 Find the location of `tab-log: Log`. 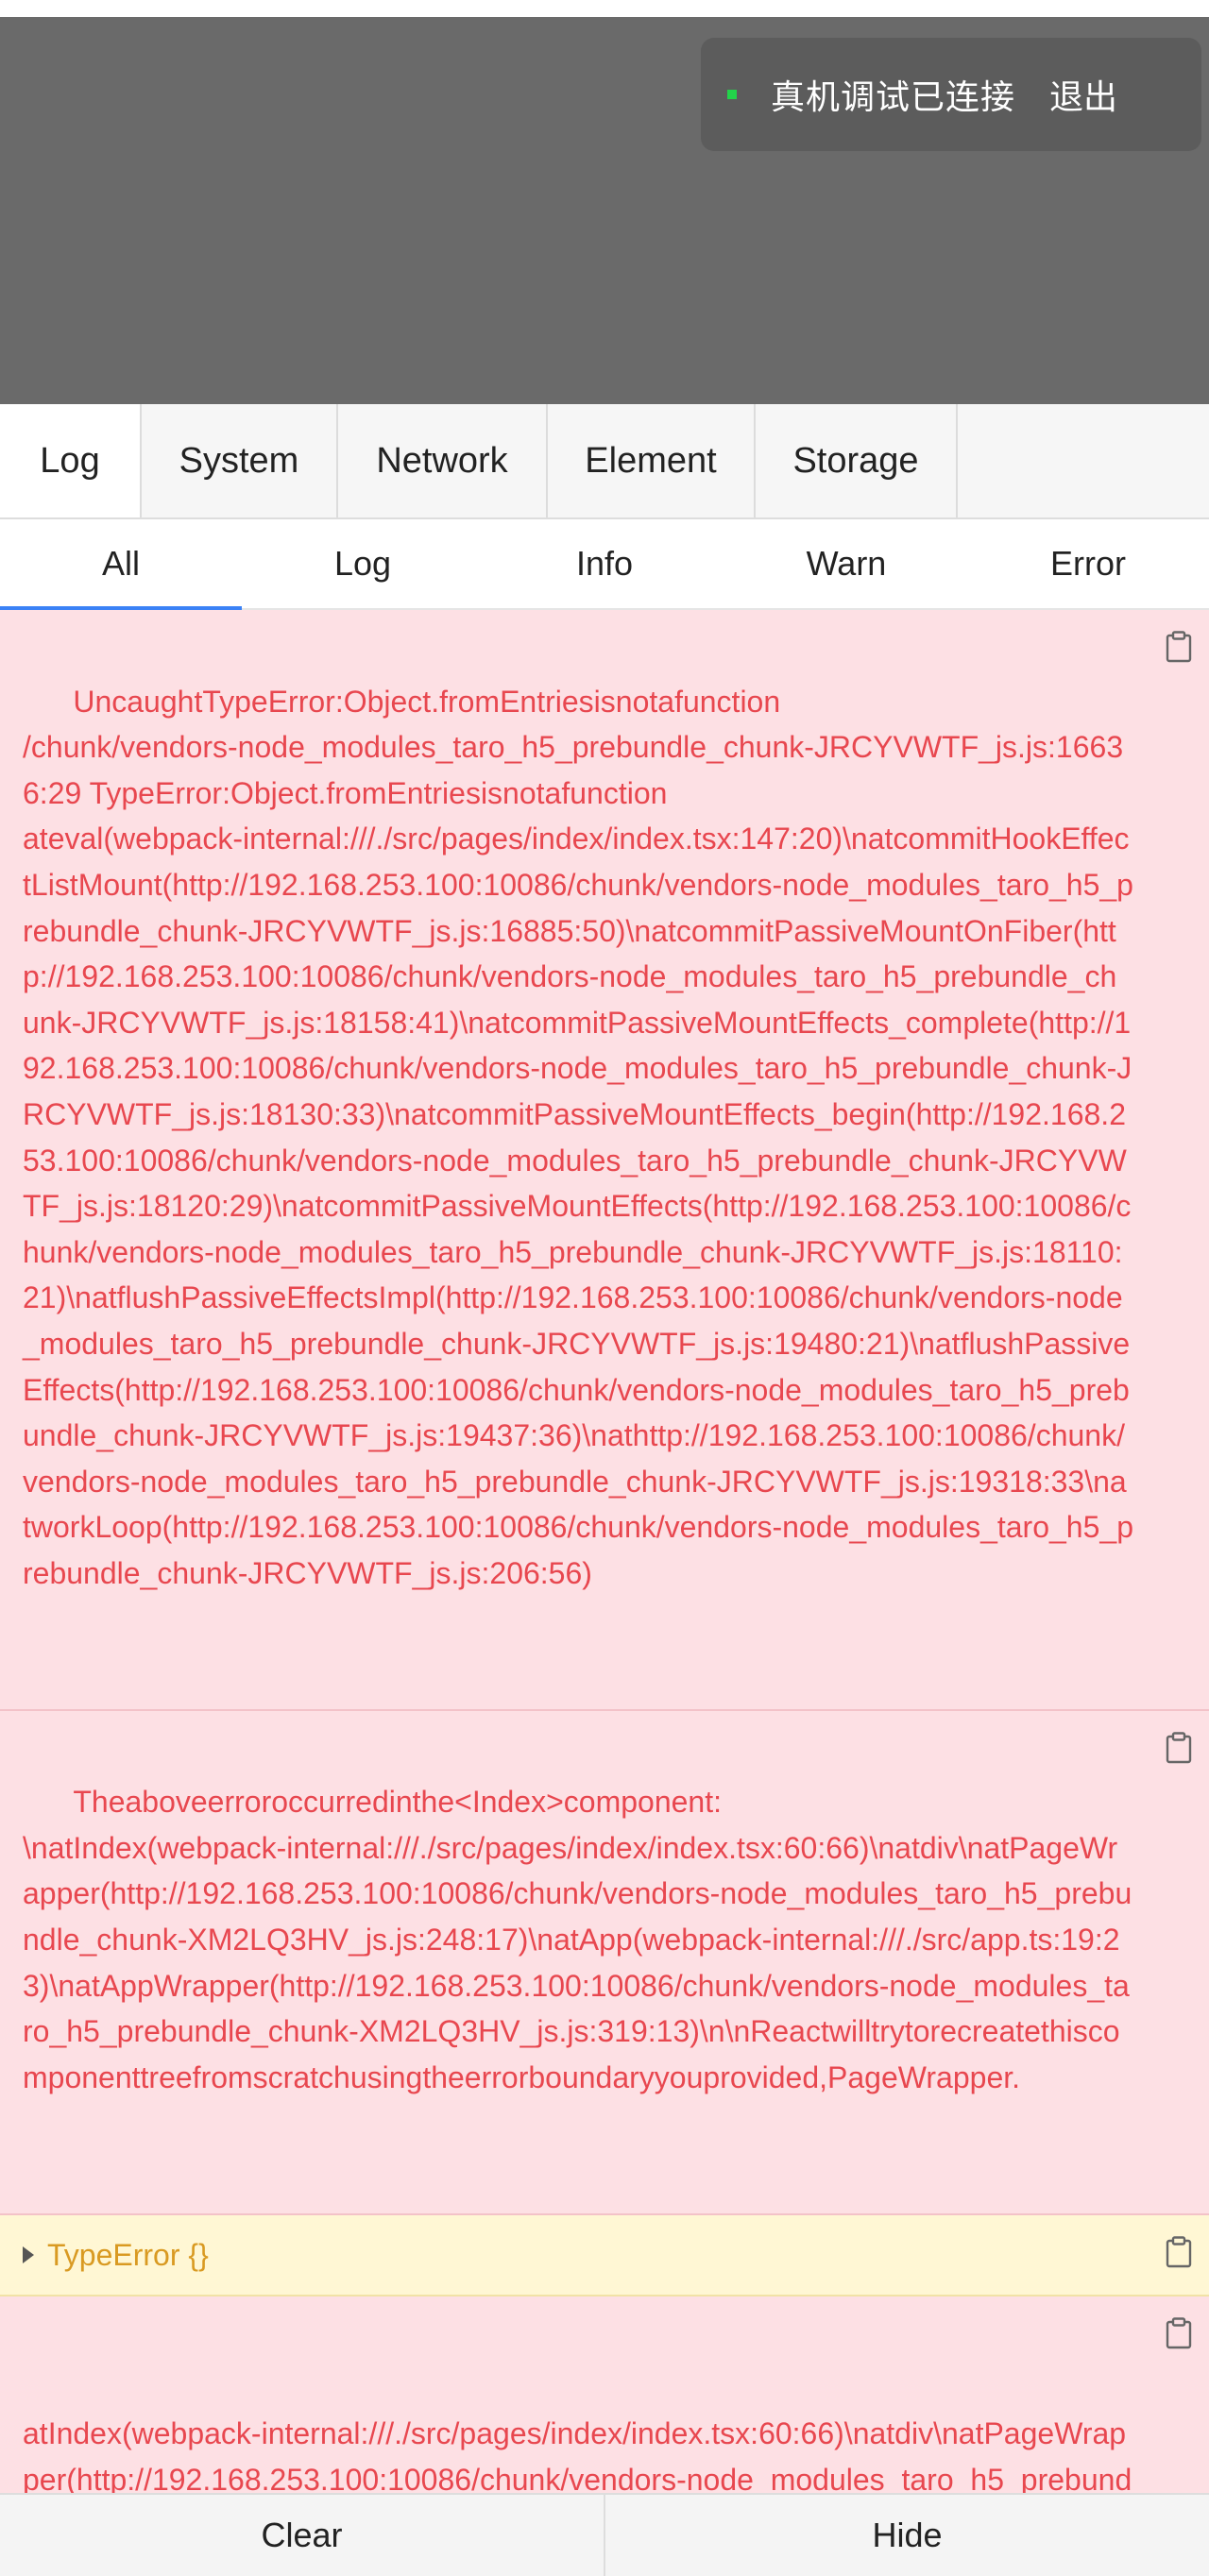

tab-log: Log is located at coordinates (71, 460).